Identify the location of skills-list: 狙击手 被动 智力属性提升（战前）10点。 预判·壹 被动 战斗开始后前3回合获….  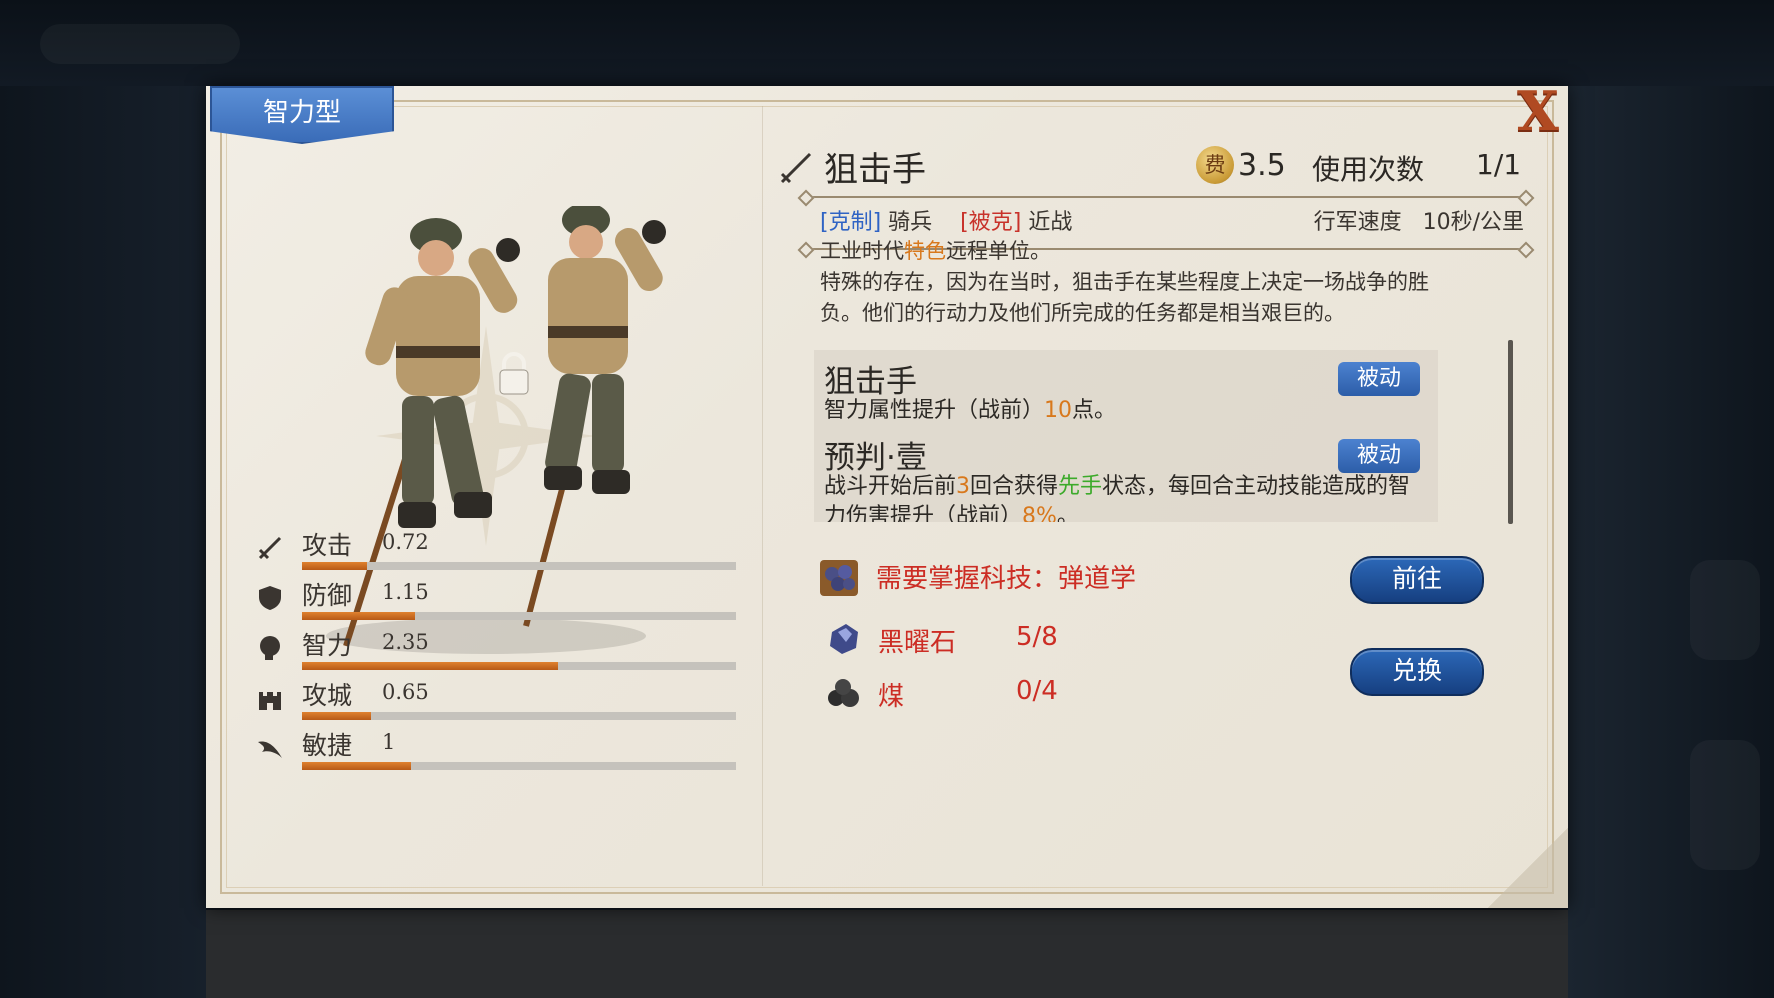
(1126, 436).